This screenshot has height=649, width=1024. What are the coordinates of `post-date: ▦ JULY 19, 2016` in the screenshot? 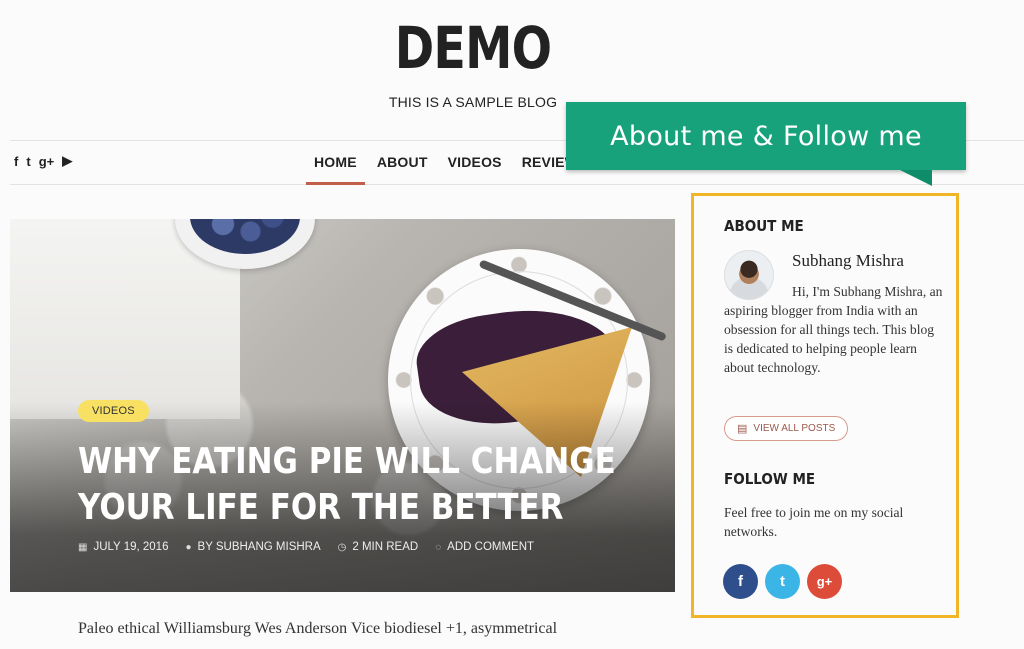 It's located at (123, 547).